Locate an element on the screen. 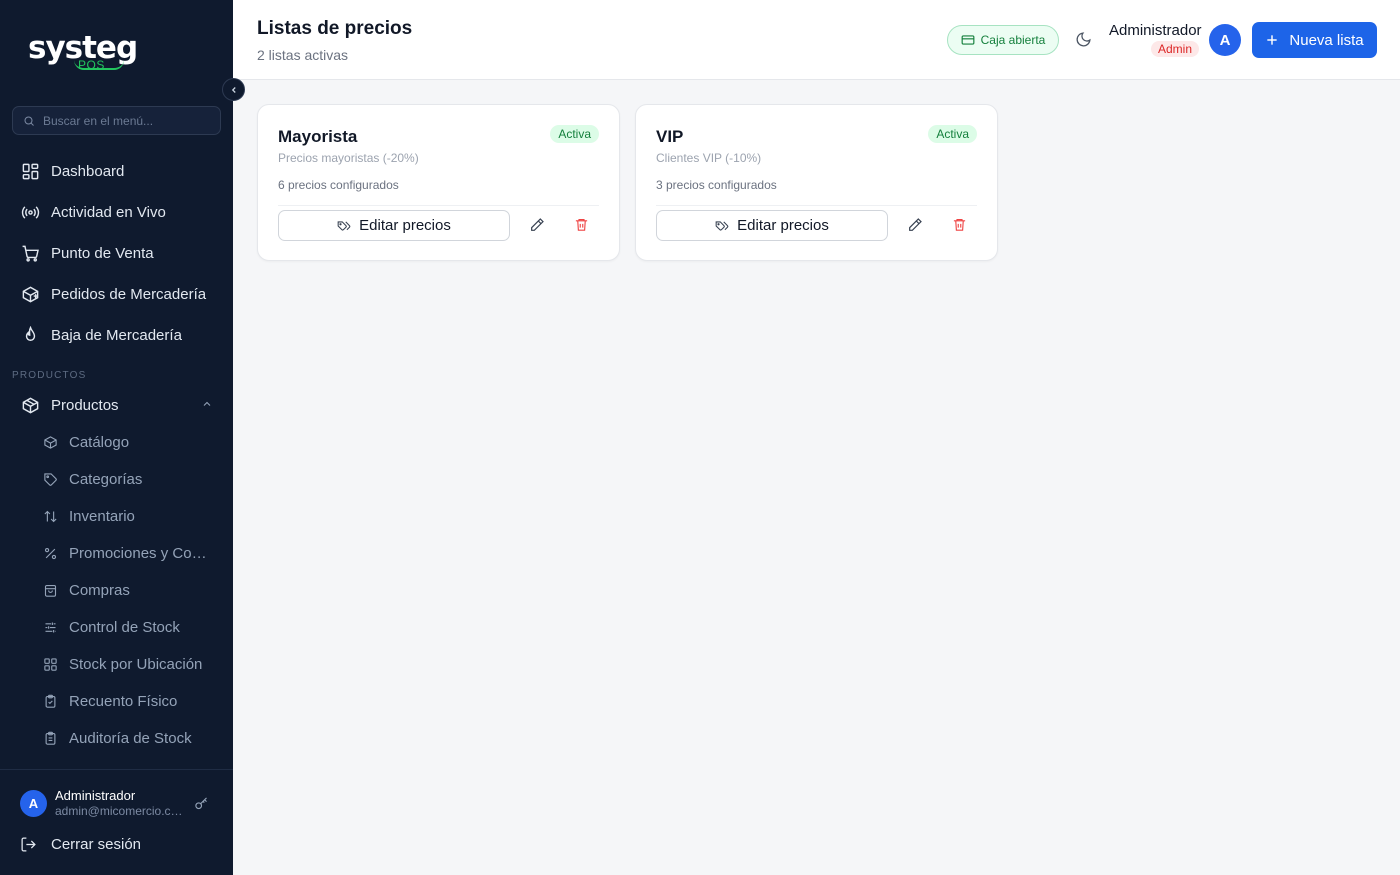 This screenshot has height=875, width=1400. dashboard-icon is located at coordinates (30, 171).